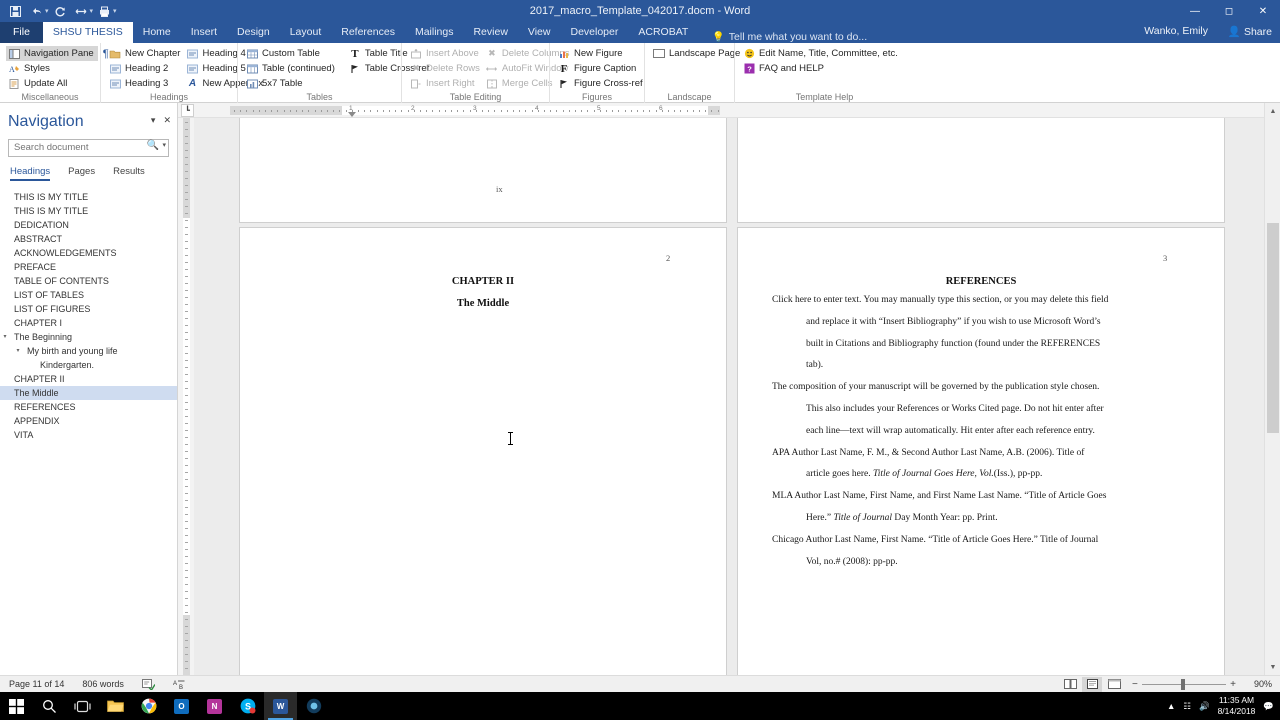 The height and width of the screenshot is (720, 1280). What do you see at coordinates (88, 435) in the screenshot?
I see `nav-heading-item: VITA` at bounding box center [88, 435].